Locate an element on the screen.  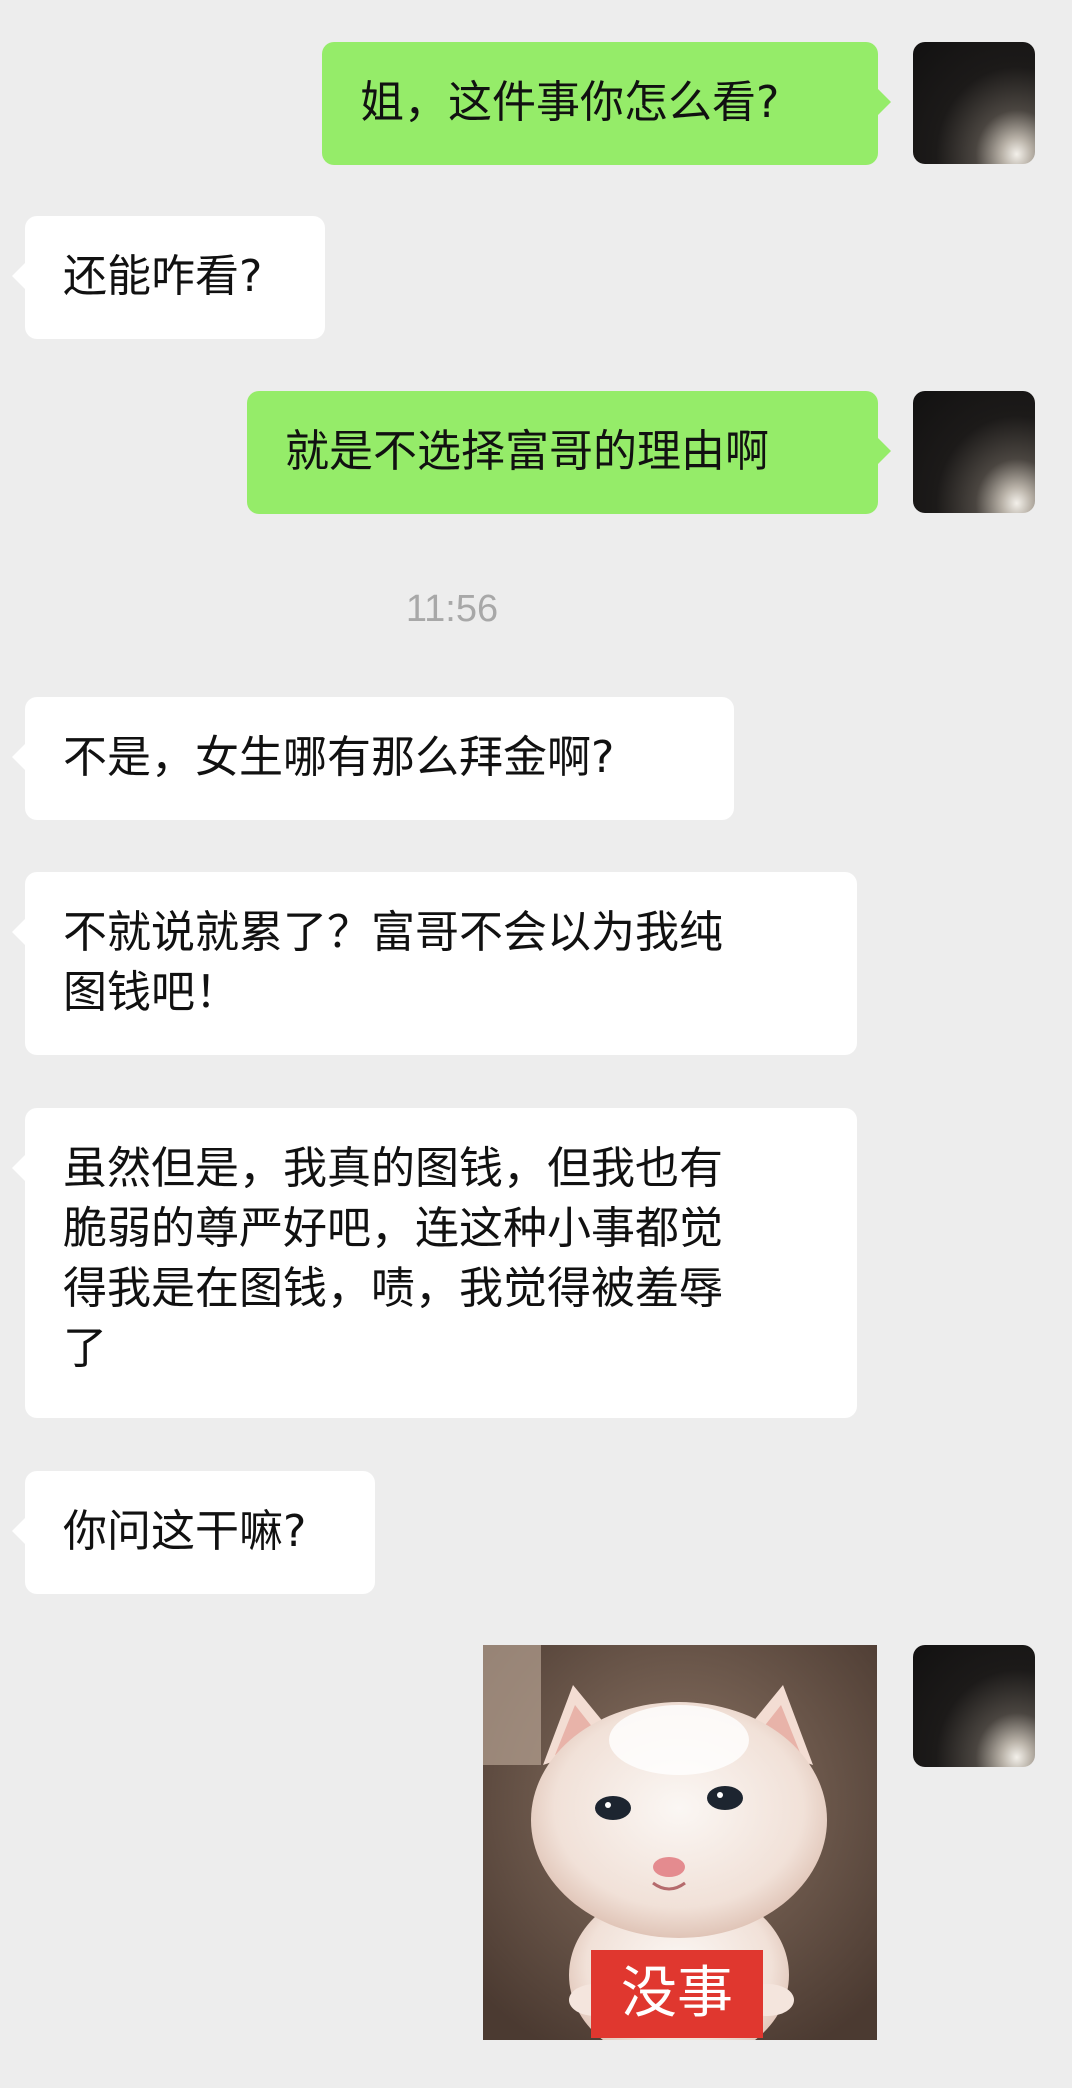
their-message-bubble: 不是，女生哪有那么拜金啊? is located at coordinates (373, 758).